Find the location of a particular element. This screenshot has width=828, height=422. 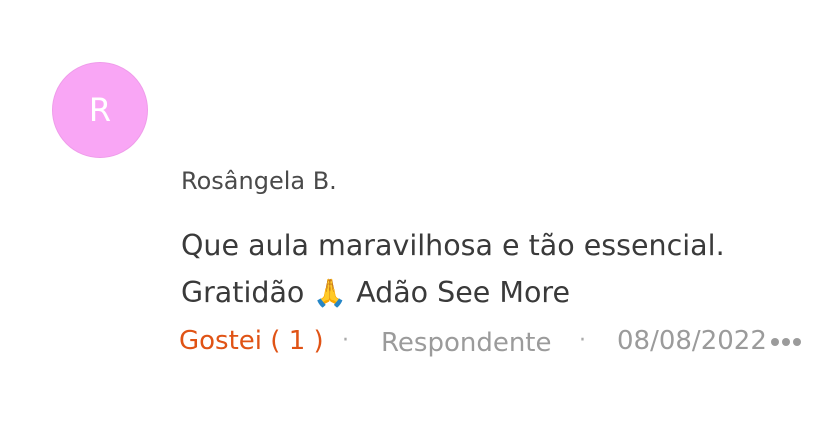

avatar-initial: R is located at coordinates (100, 110).